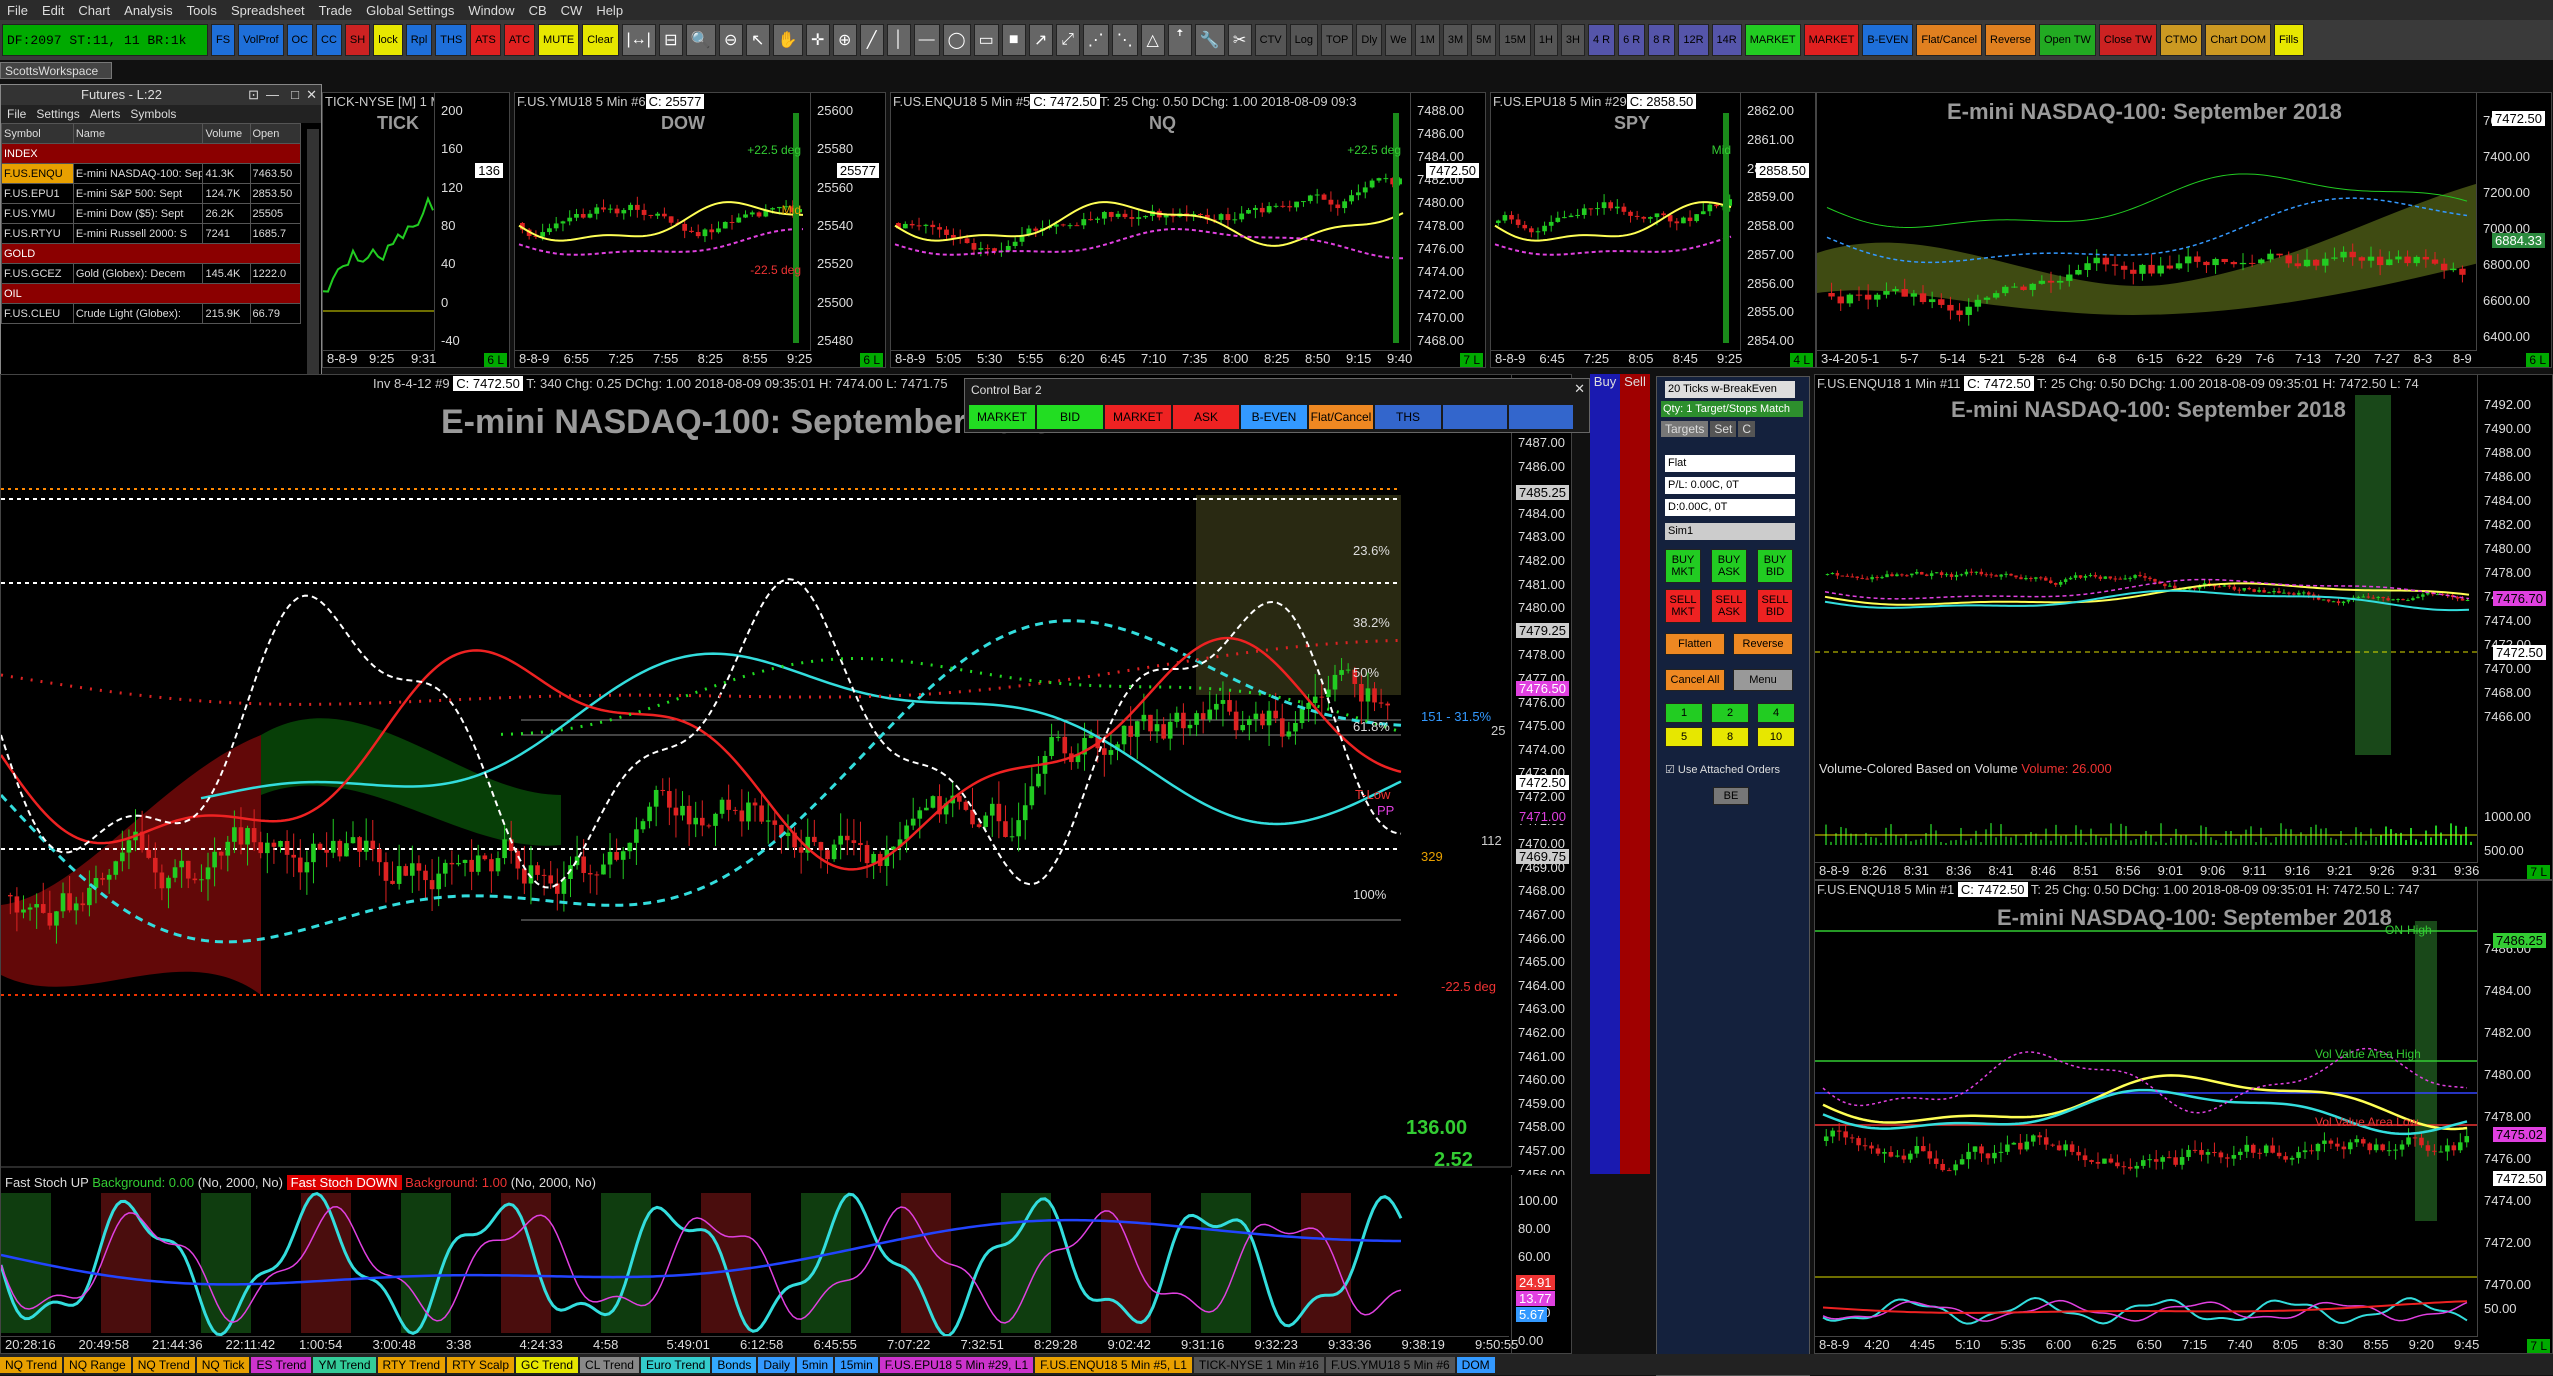 The height and width of the screenshot is (1376, 2553). I want to click on window-minimize-icon: —, so click(272, 95).